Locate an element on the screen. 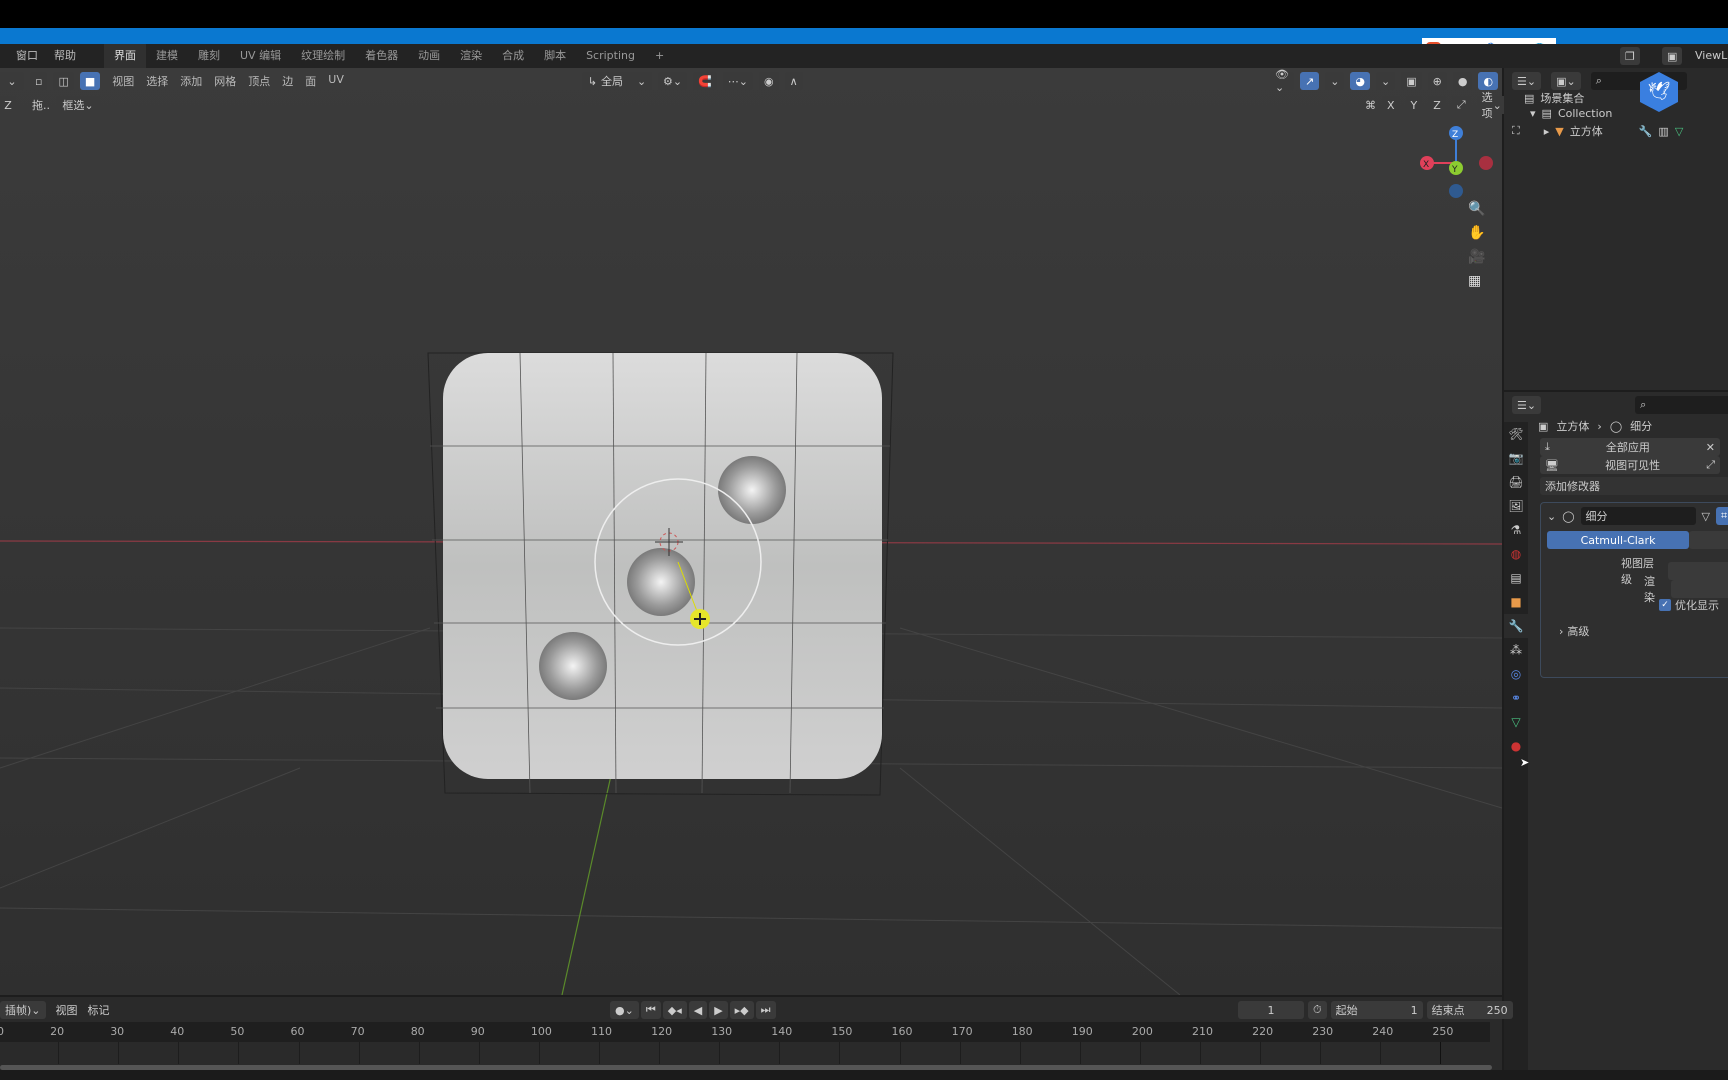  options-dropdown: 选项 ⌄ is located at coordinates (1491, 105).